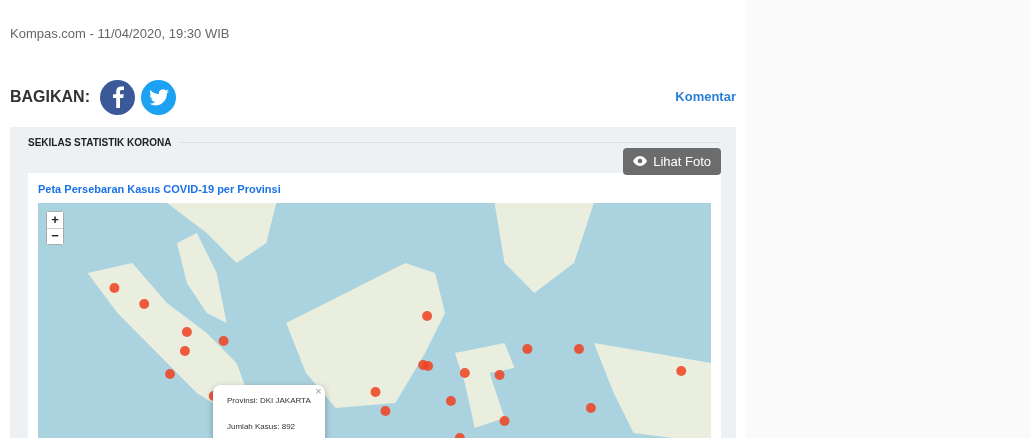 This screenshot has width=1030, height=438. I want to click on article-meta: Kompas.com - 11/04/2020, 19:30 WIB, so click(120, 34).